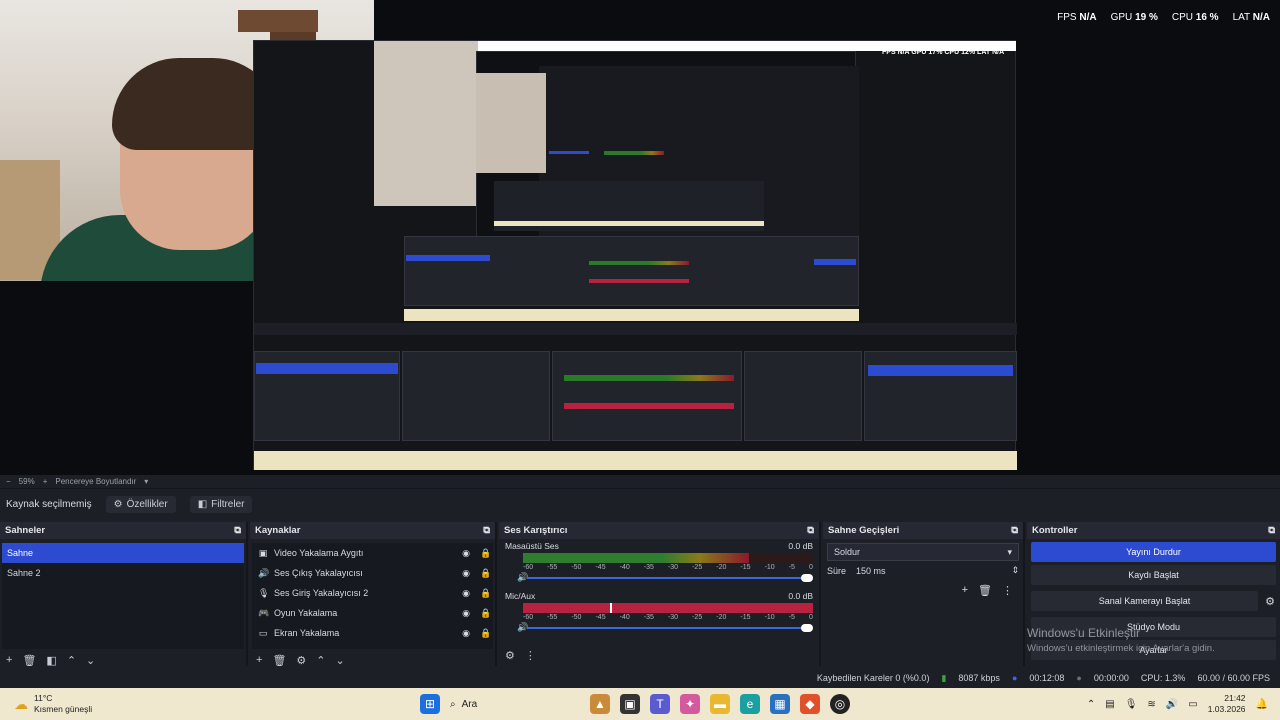 The width and height of the screenshot is (1280, 720). What do you see at coordinates (721, 617) in the screenshot?
I see `meter-tick: -20` at bounding box center [721, 617].